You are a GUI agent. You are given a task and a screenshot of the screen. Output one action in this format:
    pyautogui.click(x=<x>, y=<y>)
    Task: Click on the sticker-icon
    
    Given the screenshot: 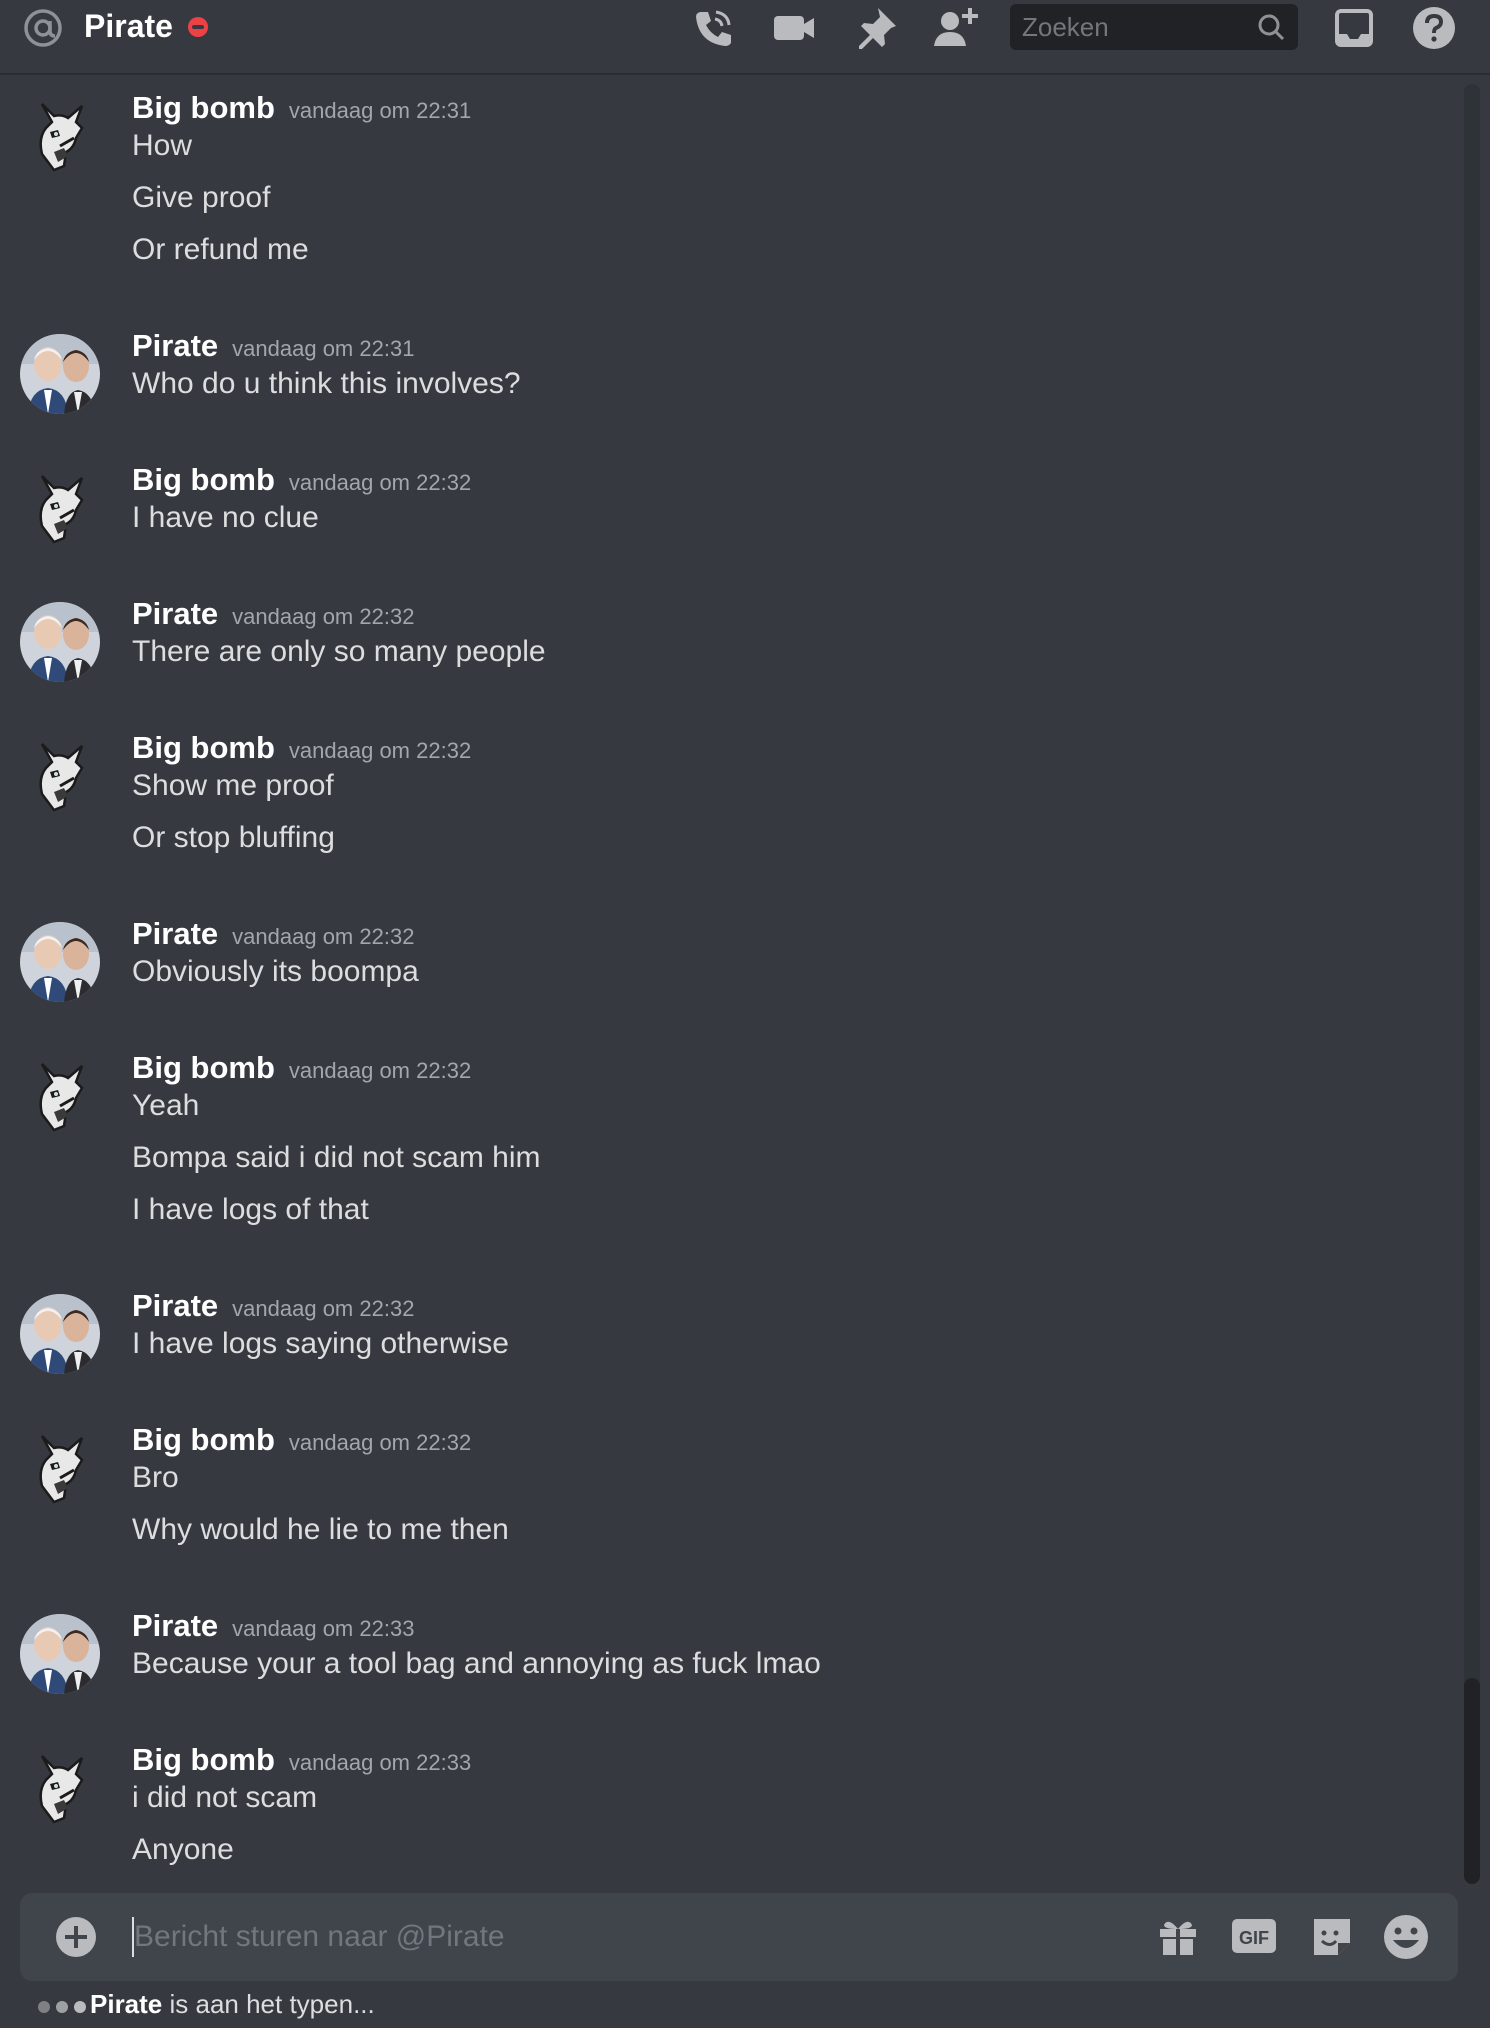 What is the action you would take?
    pyautogui.click(x=1332, y=1937)
    